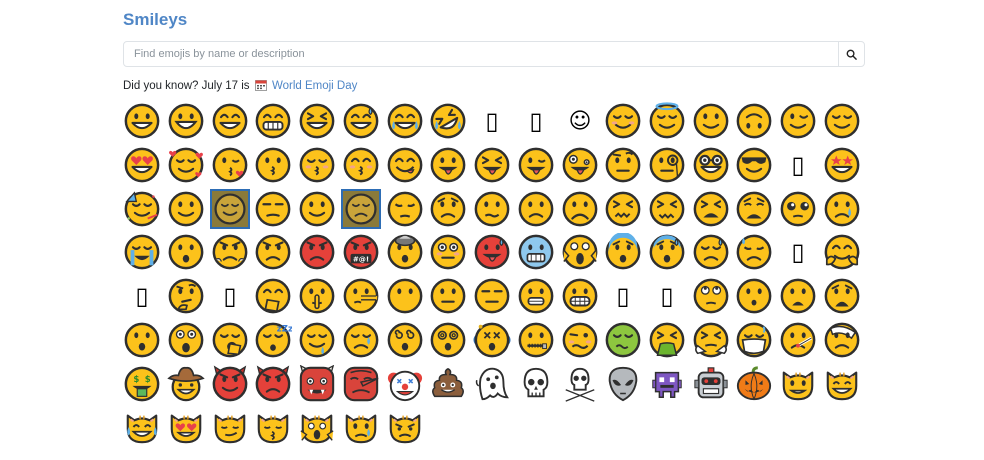 This screenshot has height=460, width=984. Describe the element at coordinates (851, 54) in the screenshot. I see `search-button` at that location.